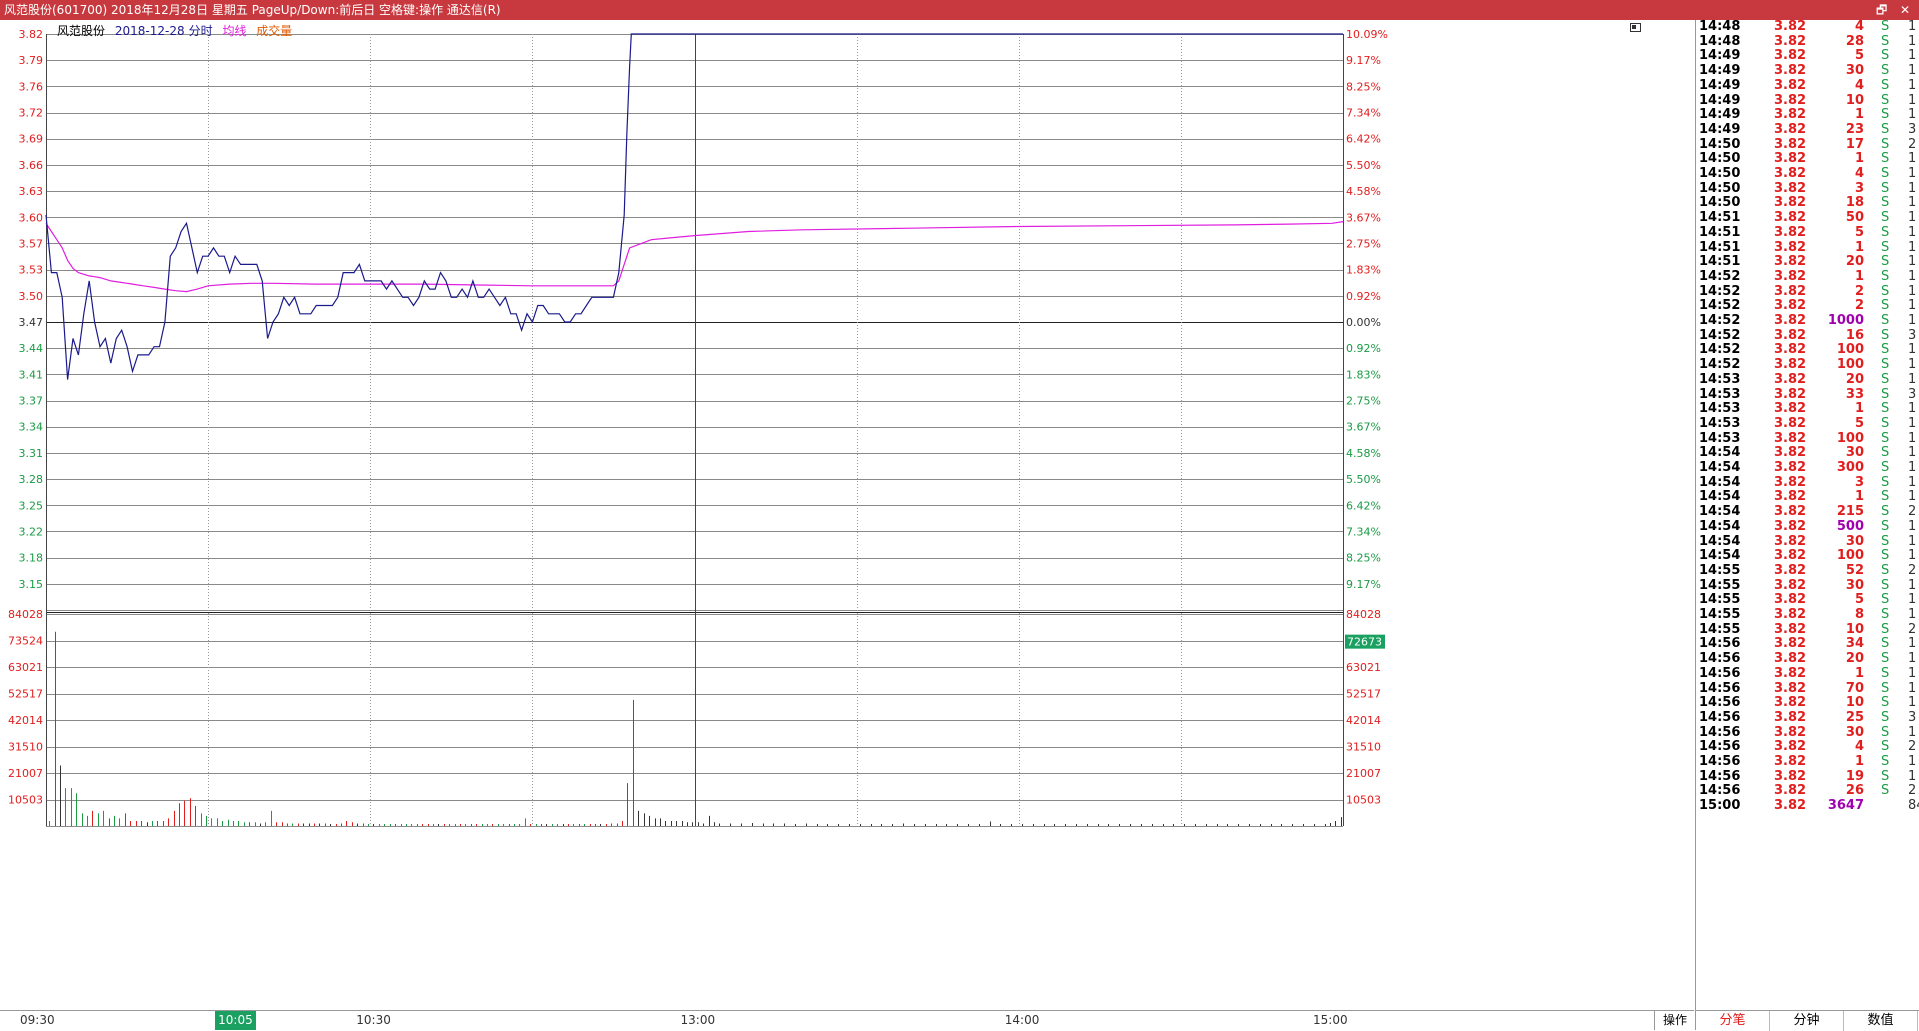  I want to click on price-axis-label: 3.72, so click(31, 113).